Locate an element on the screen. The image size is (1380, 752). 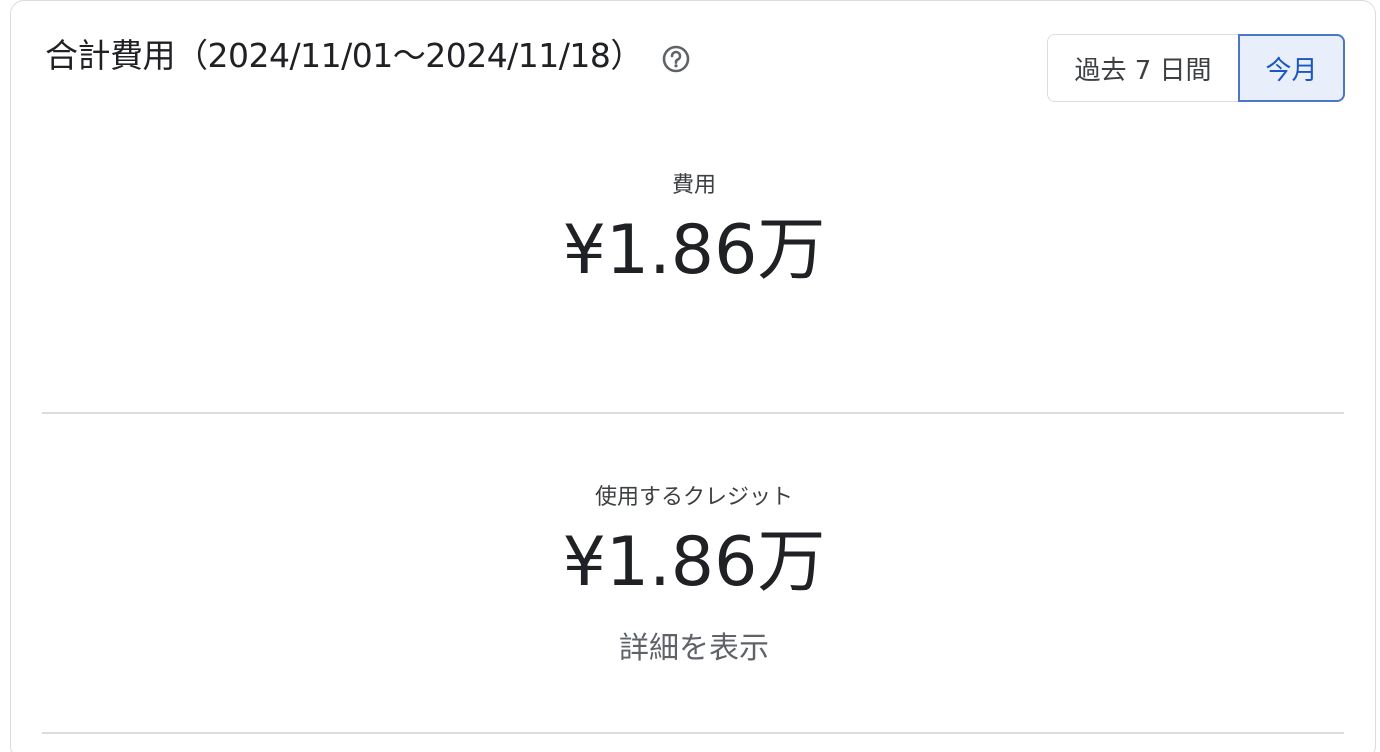
help-circle-icon is located at coordinates (676, 59).